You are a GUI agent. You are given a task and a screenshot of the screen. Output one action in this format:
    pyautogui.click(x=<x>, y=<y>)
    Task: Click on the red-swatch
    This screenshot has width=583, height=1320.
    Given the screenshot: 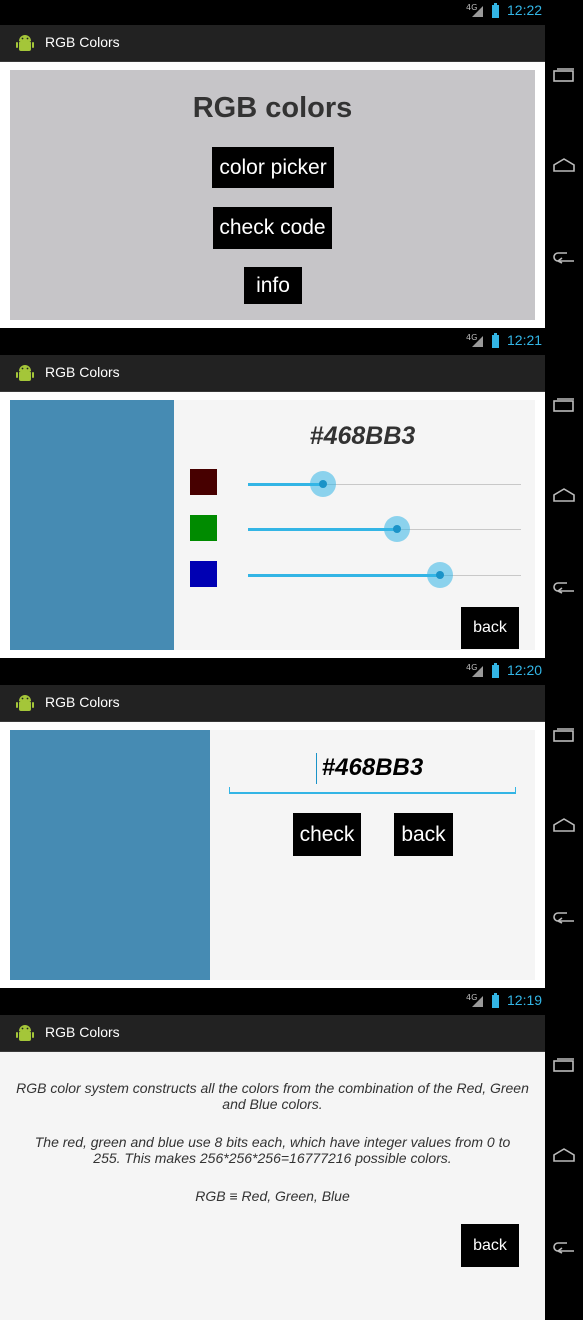 What is the action you would take?
    pyautogui.click(x=203, y=482)
    